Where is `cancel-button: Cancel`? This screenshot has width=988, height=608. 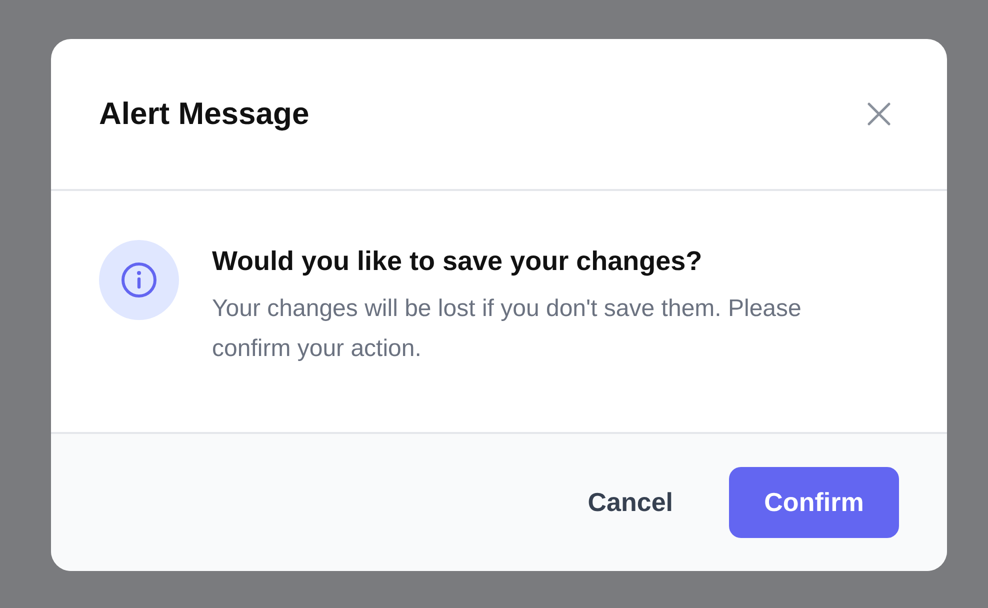
cancel-button: Cancel is located at coordinates (630, 502).